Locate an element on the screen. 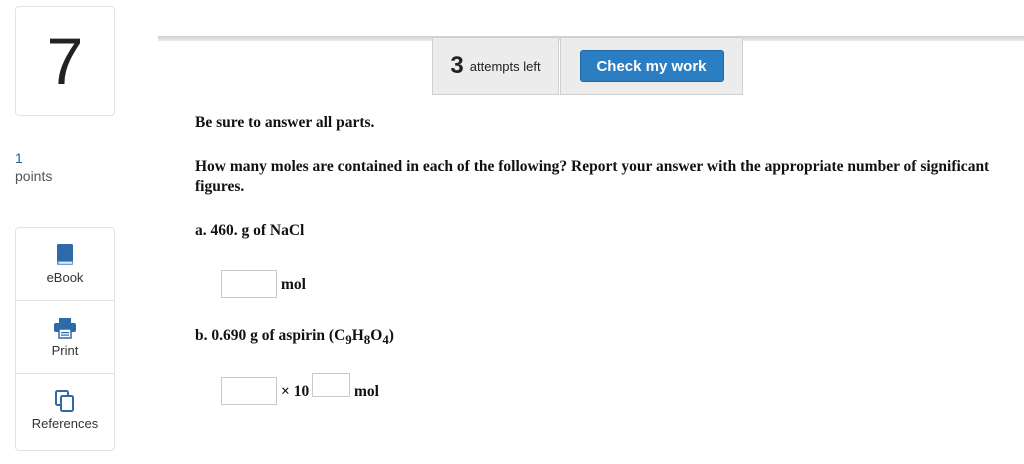 This screenshot has width=1024, height=464. part-b-label: b. 0.690 g of aspirin (C9H8O4) is located at coordinates (294, 337).